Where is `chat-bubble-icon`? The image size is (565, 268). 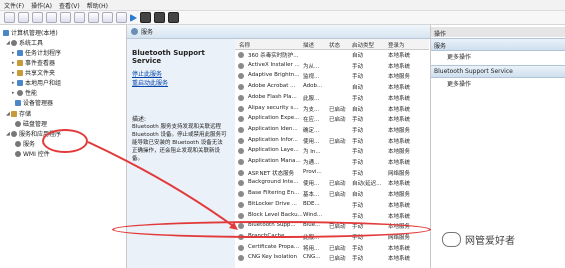
chat-bubble-icon is located at coordinates (451, 239).